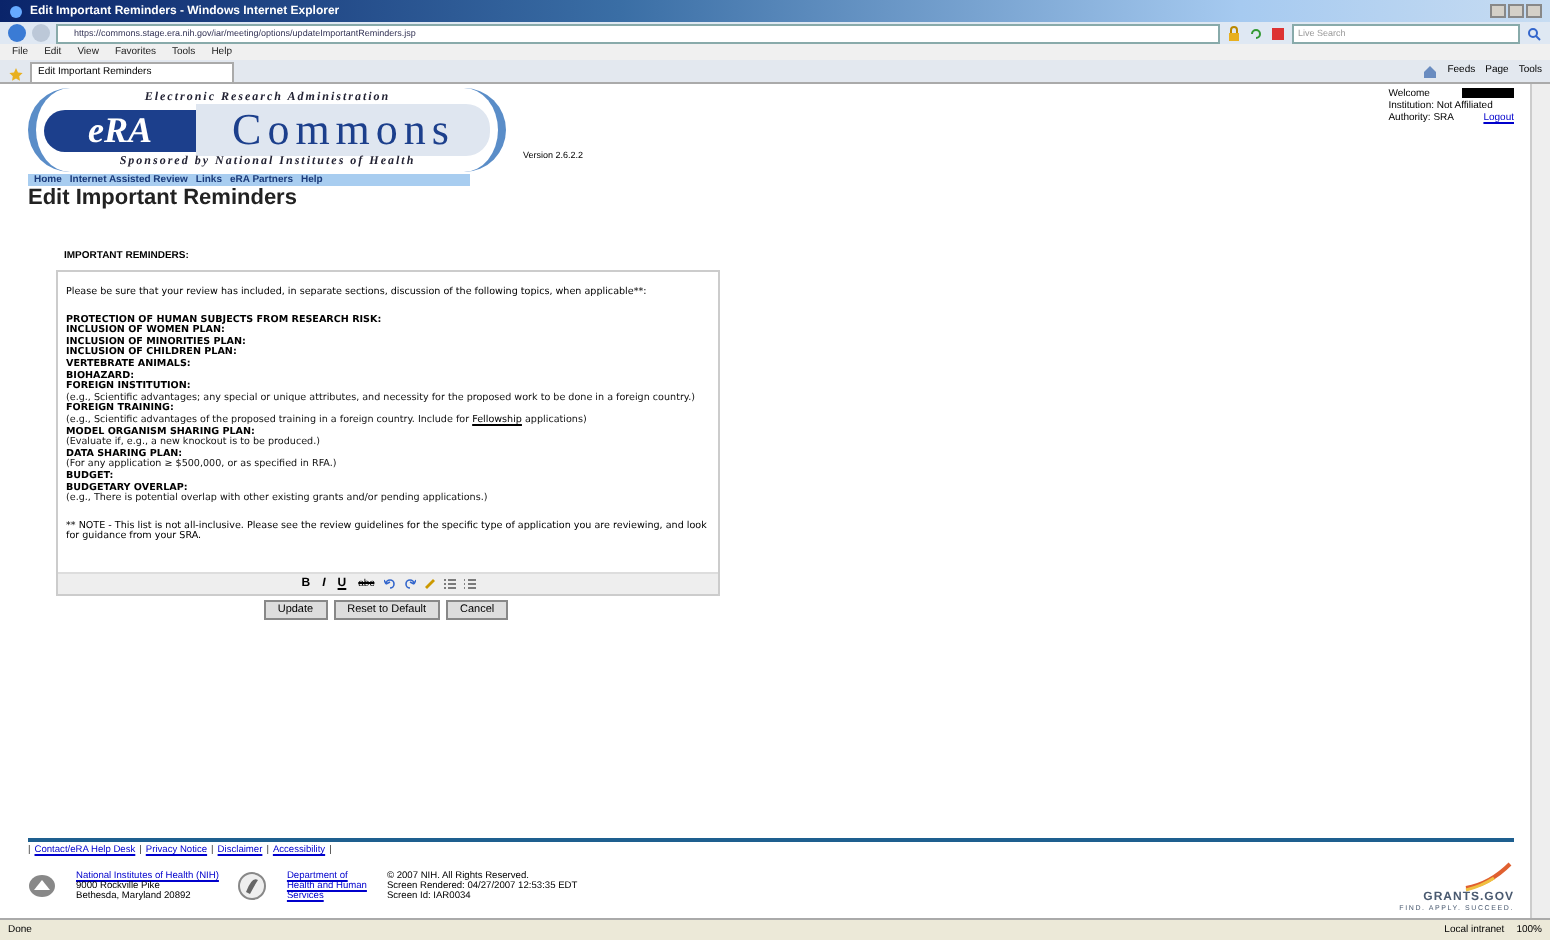 This screenshot has height=940, width=1550. What do you see at coordinates (1540, 501) in the screenshot?
I see `scrollbar` at bounding box center [1540, 501].